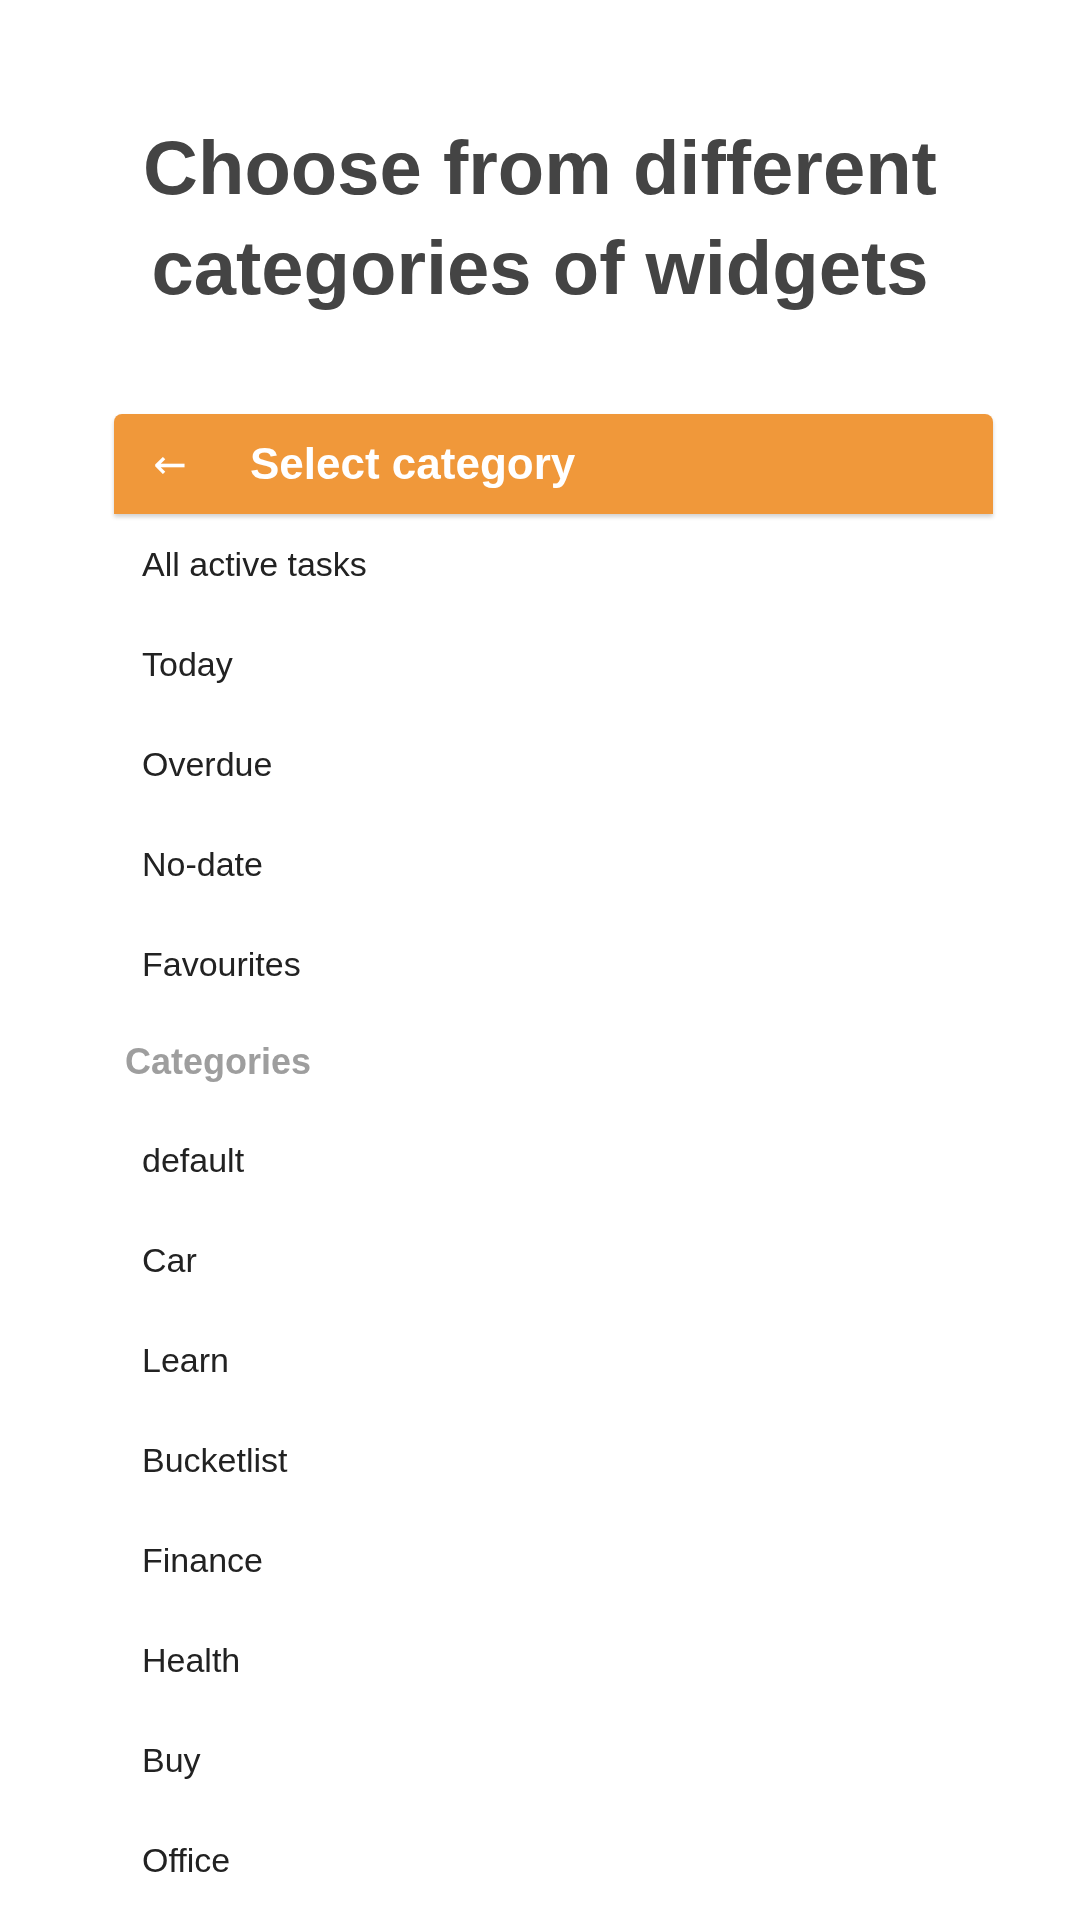  Describe the element at coordinates (413, 464) in the screenshot. I see `app-bar-title: Select category` at that location.